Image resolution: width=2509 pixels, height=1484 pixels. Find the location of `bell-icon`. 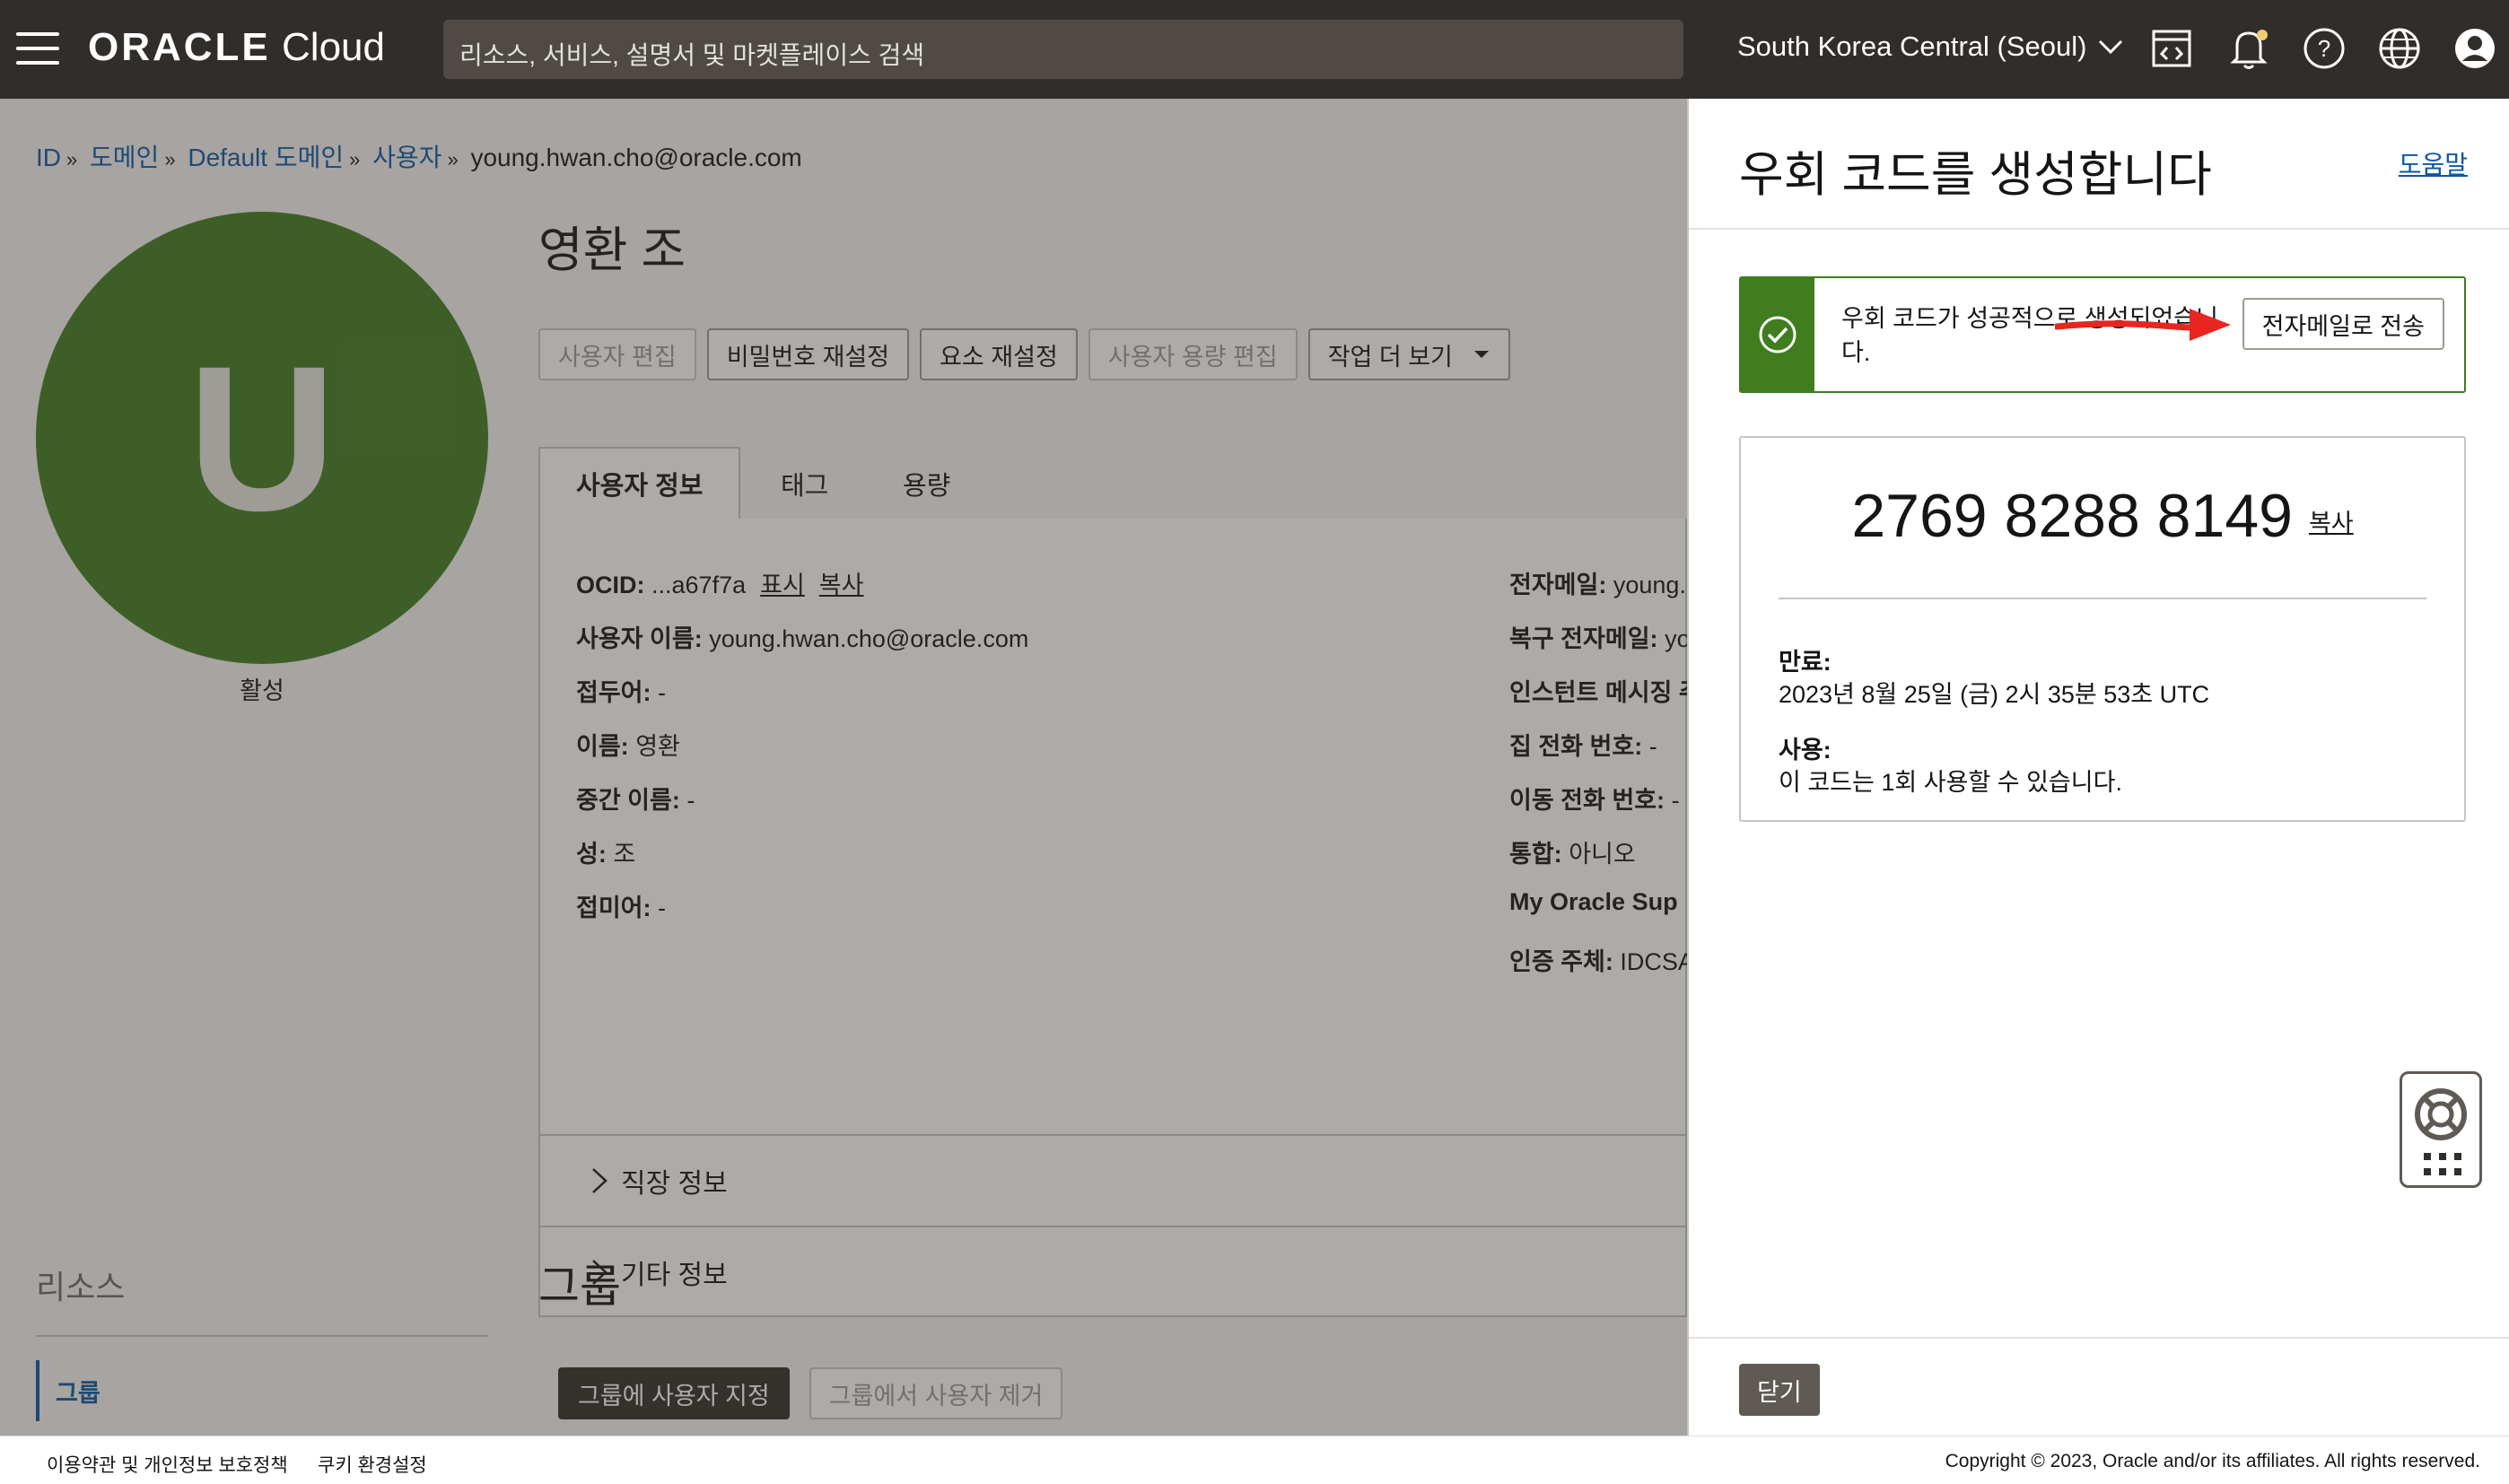

bell-icon is located at coordinates (2249, 48).